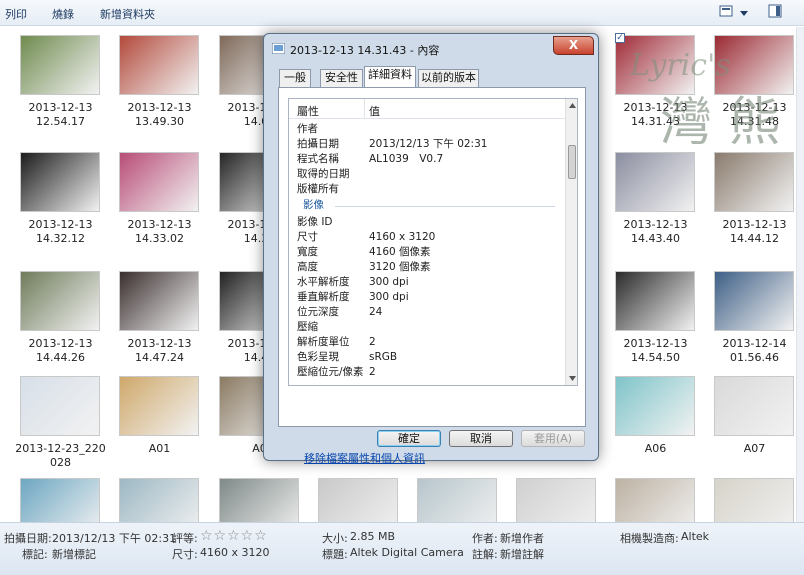 Image resolution: width=804 pixels, height=575 pixels. Describe the element at coordinates (376, 312) in the screenshot. I see `property-value: 24` at that location.